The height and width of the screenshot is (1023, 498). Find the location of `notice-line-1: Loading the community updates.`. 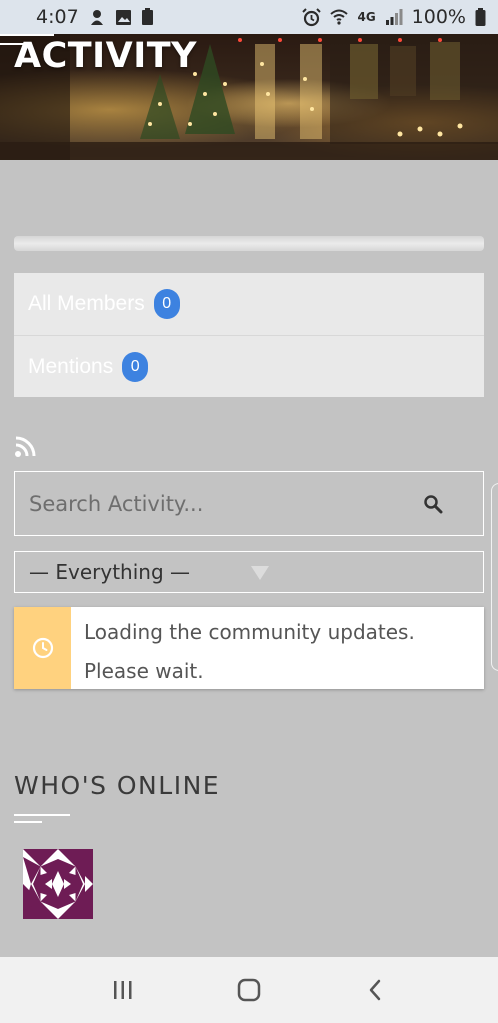

notice-line-1: Loading the community updates. is located at coordinates (249, 632).